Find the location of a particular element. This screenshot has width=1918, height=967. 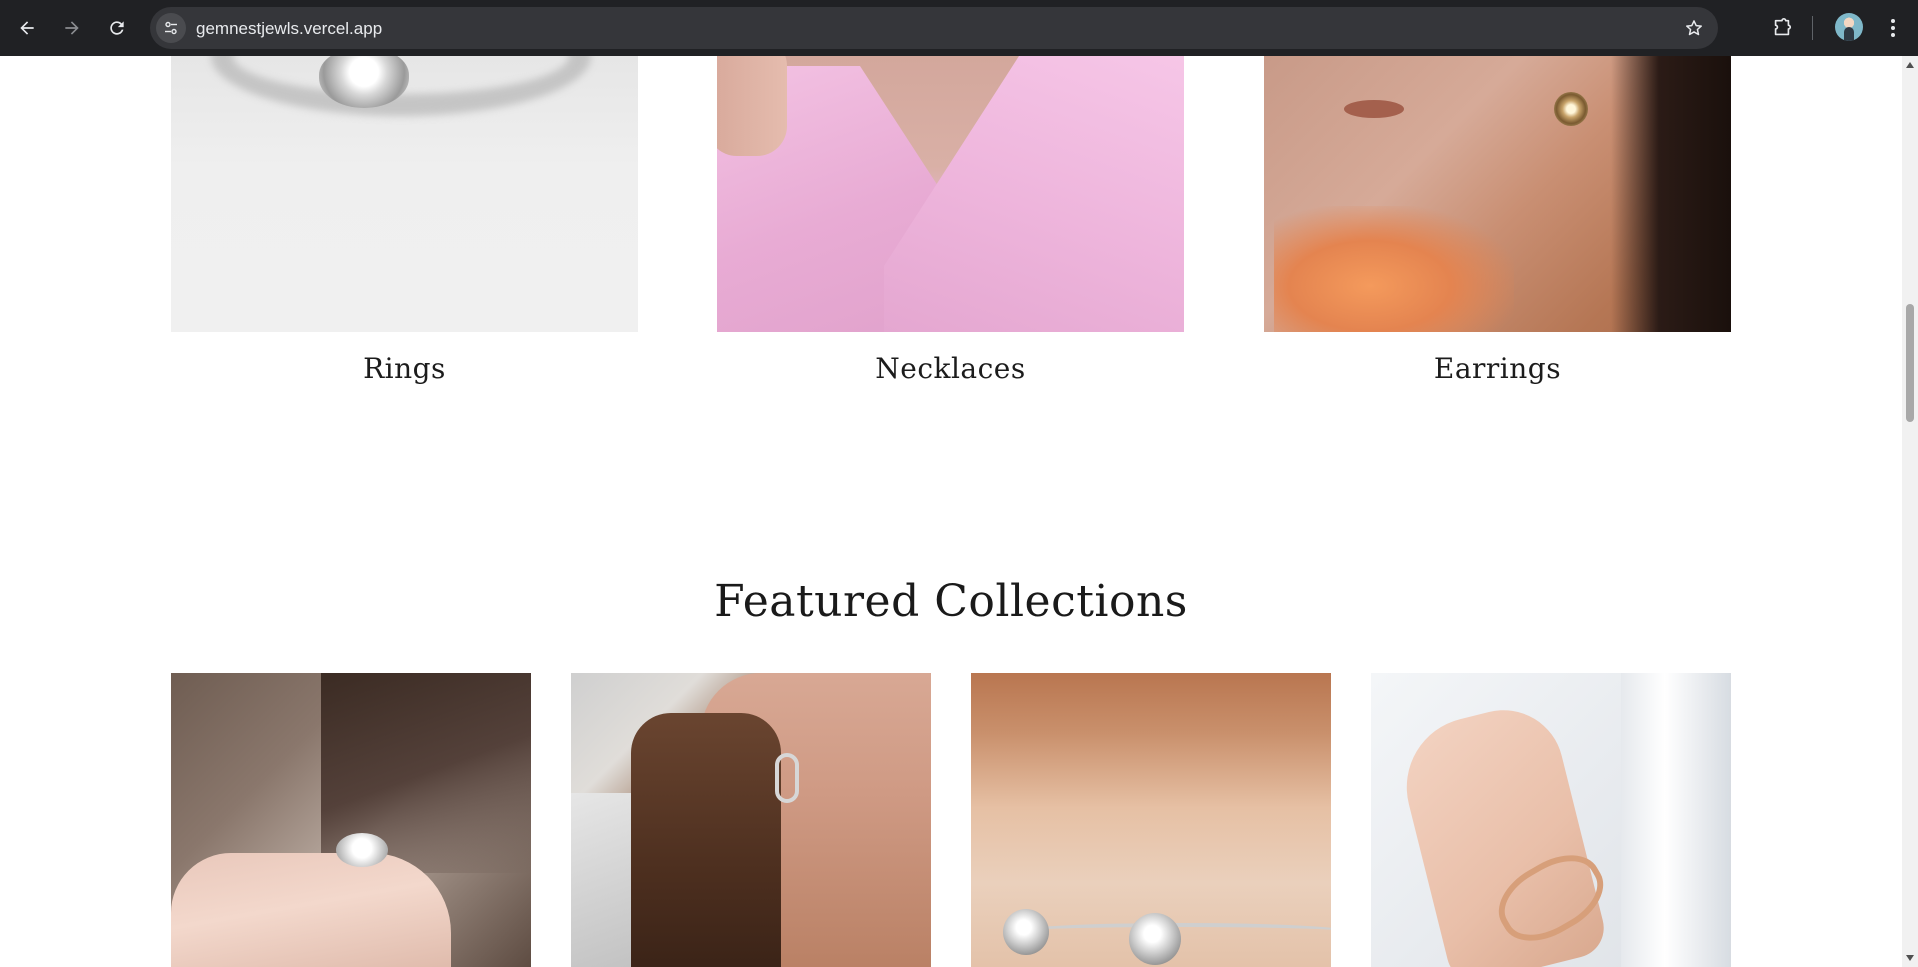

address-bar: gemnestjewls.vercel.app is located at coordinates (934, 28).